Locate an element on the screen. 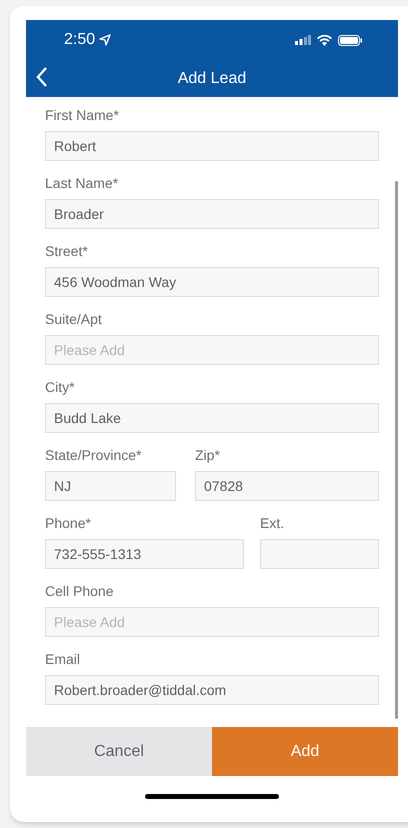  back-button is located at coordinates (43, 77).